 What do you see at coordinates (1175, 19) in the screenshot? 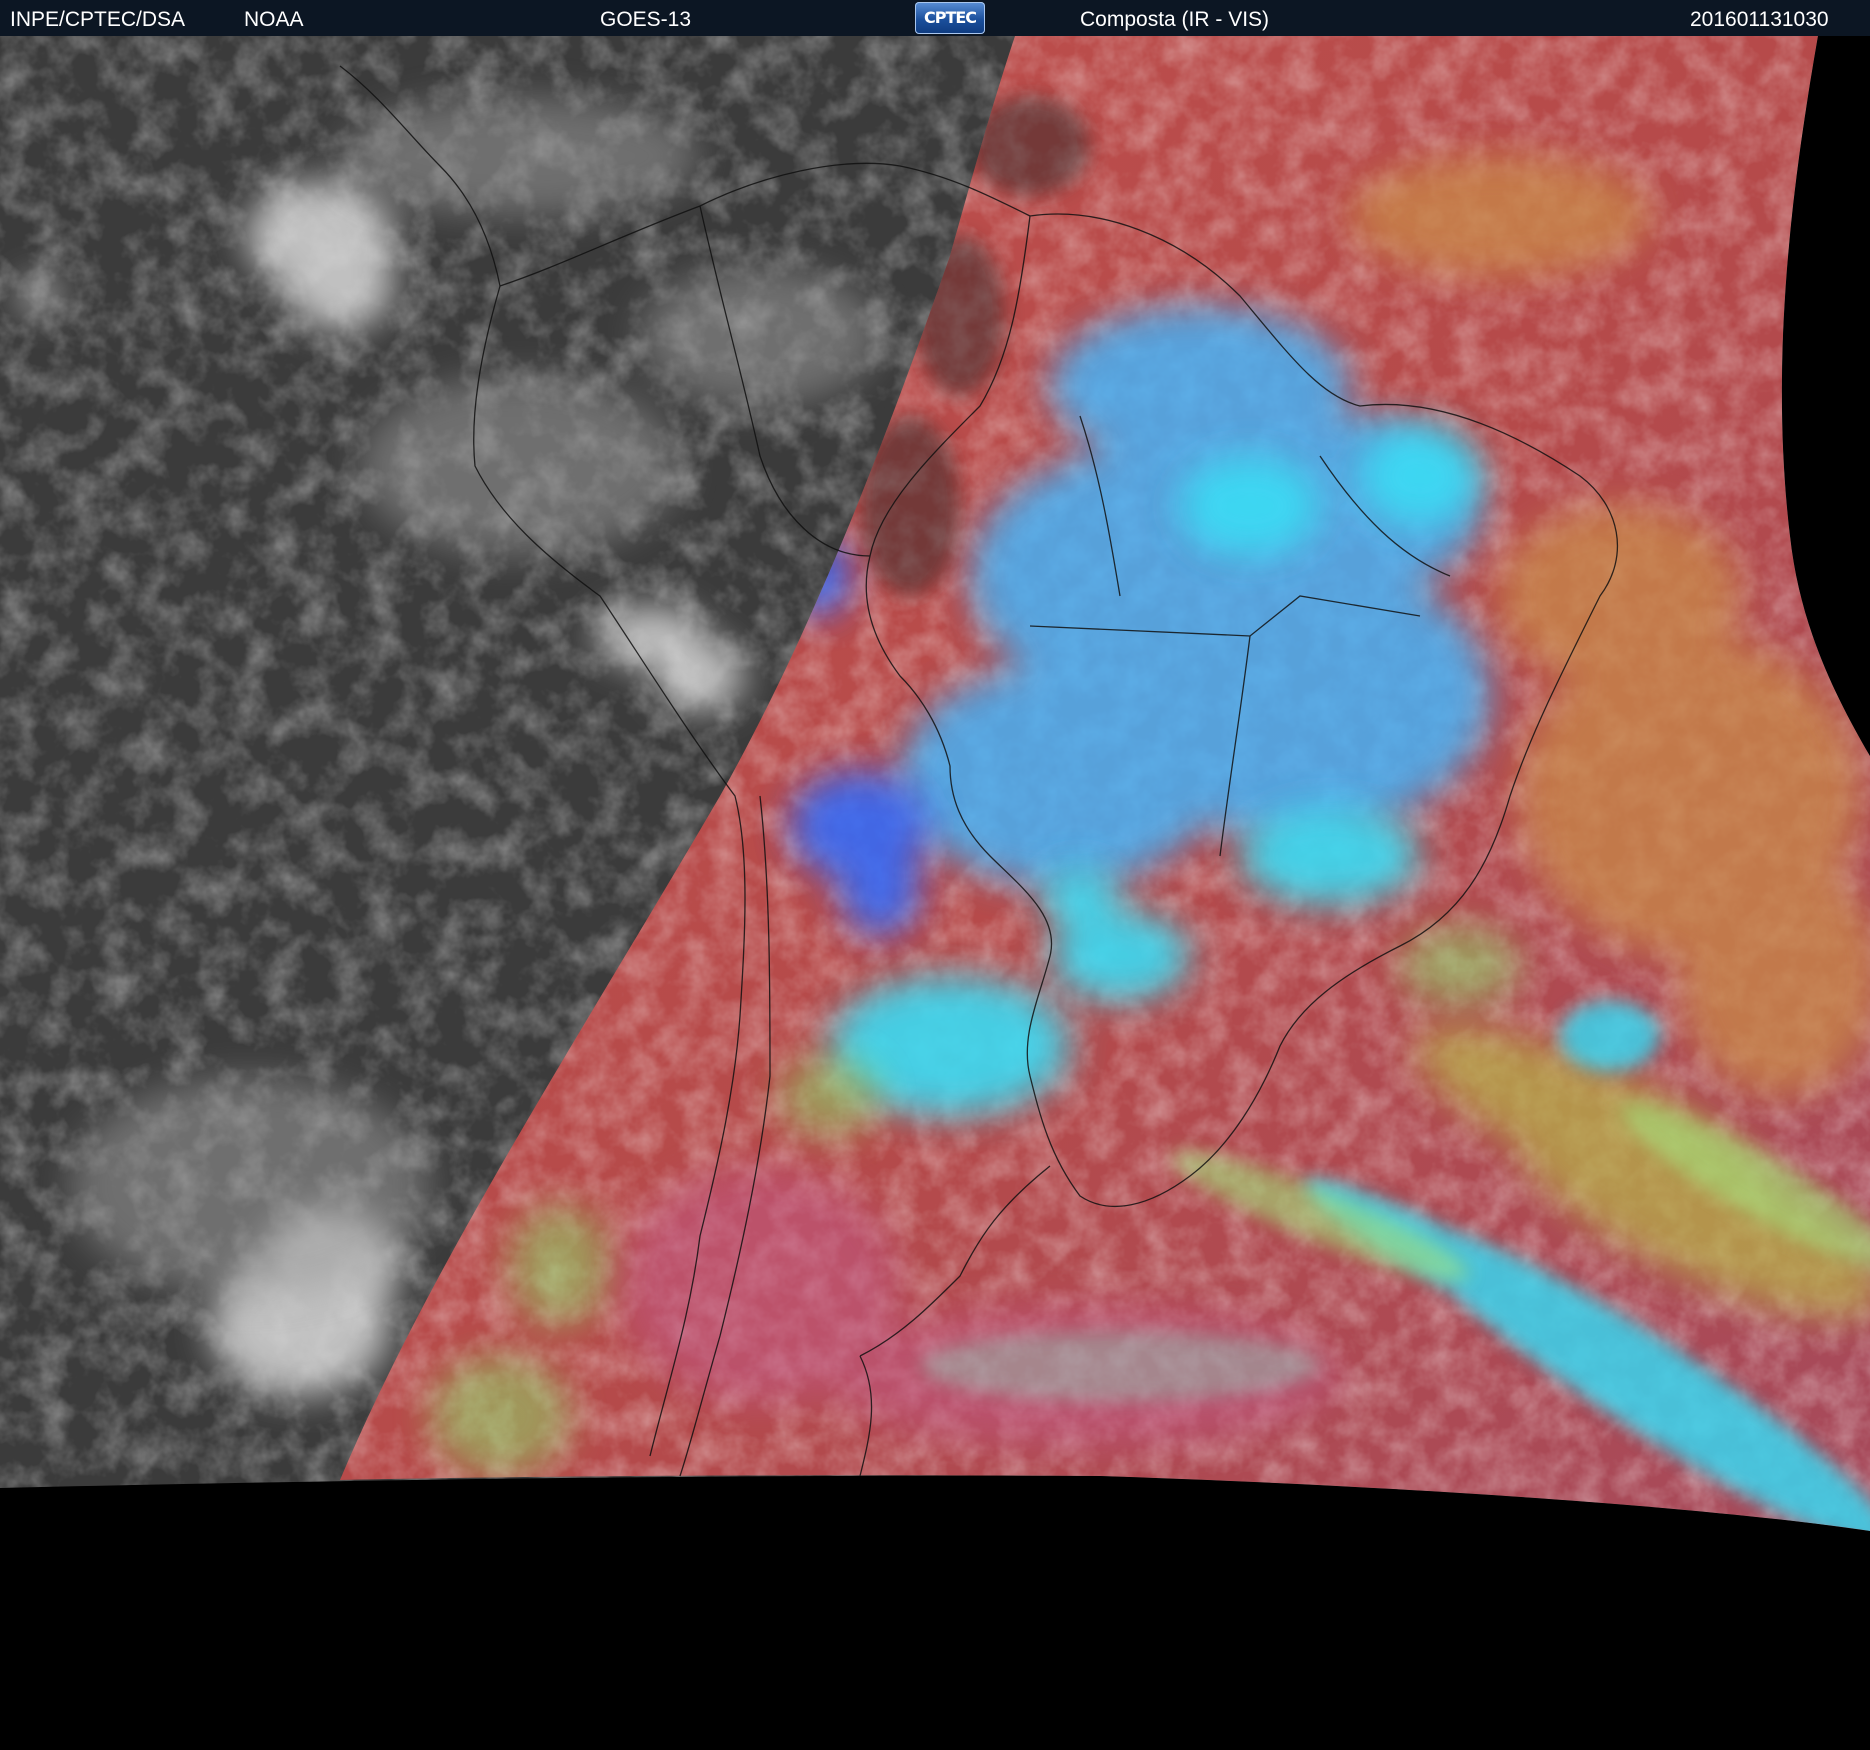
I see `product-label: Composta (IR - VIS)` at bounding box center [1175, 19].